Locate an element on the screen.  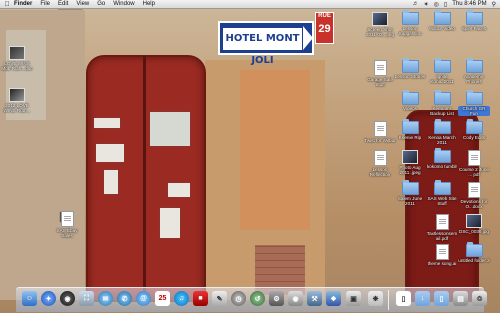
desktop-icon: Twist for Wilbur is located at coordinates (380, 132).